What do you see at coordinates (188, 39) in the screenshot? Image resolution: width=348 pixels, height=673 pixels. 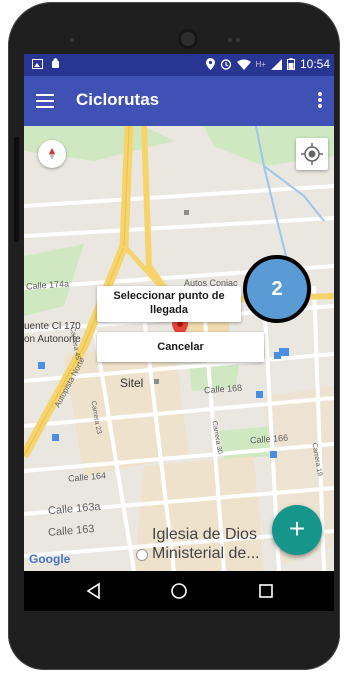 I see `front-camera` at bounding box center [188, 39].